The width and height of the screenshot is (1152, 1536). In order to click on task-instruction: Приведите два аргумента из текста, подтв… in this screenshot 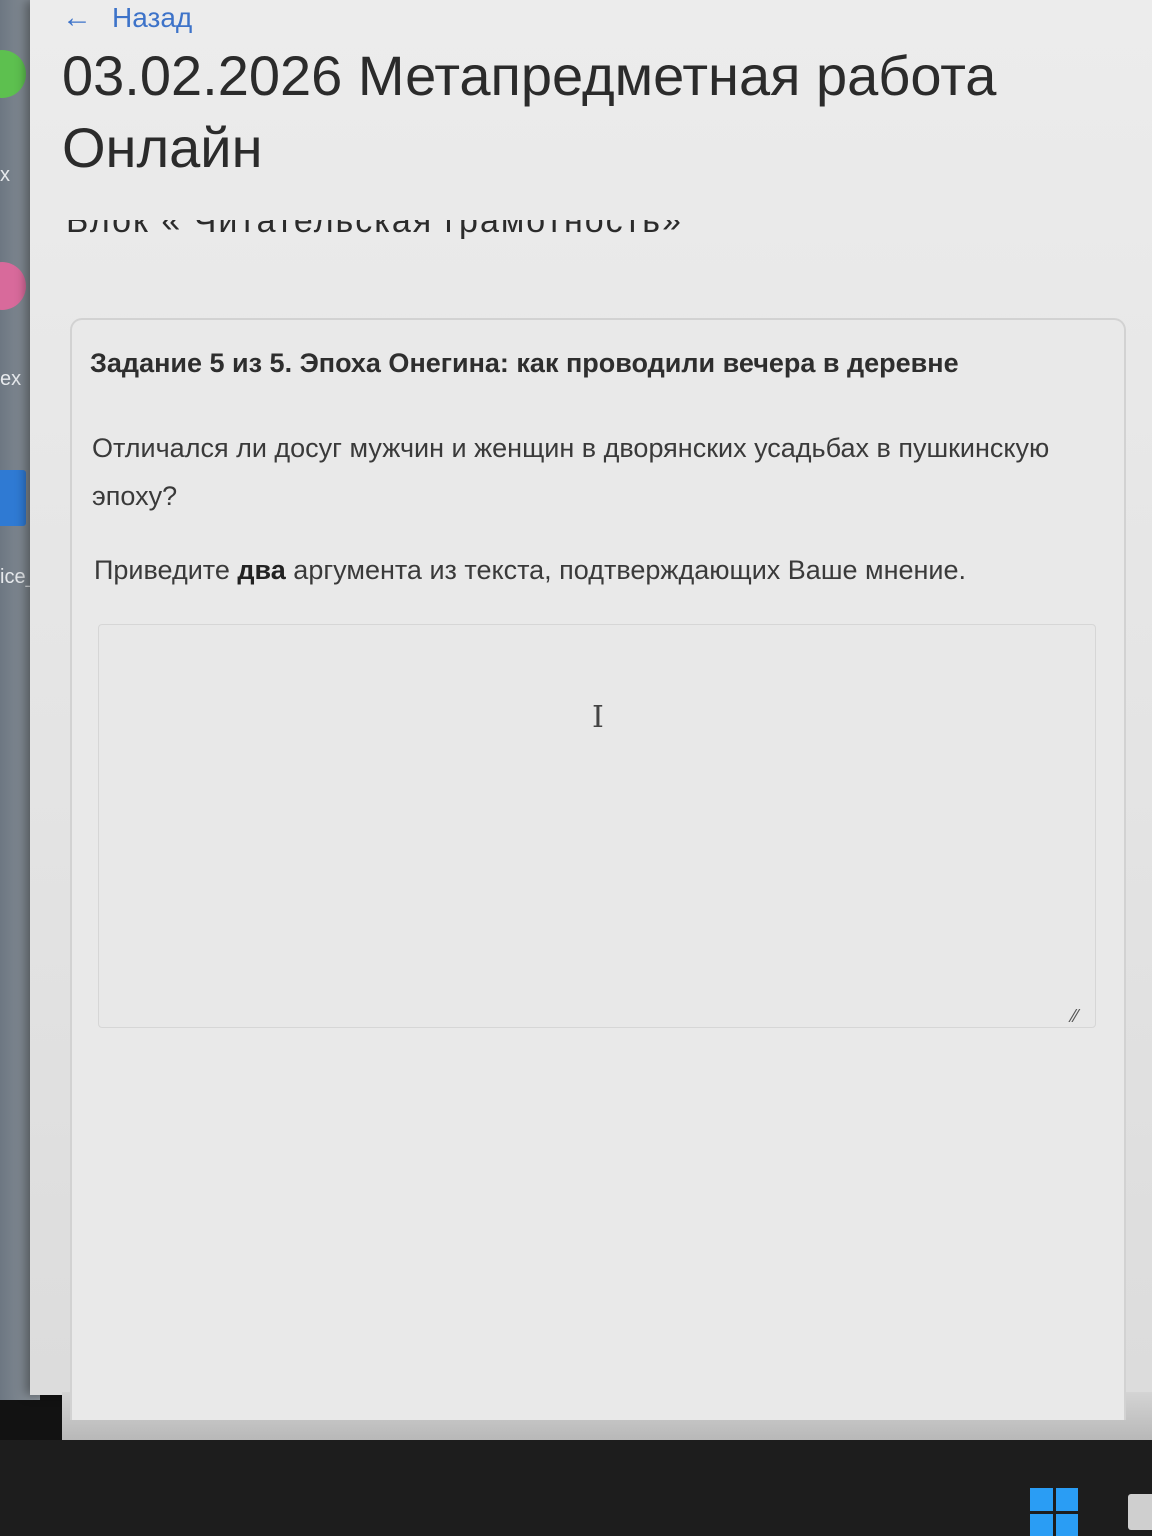, I will do `click(530, 570)`.